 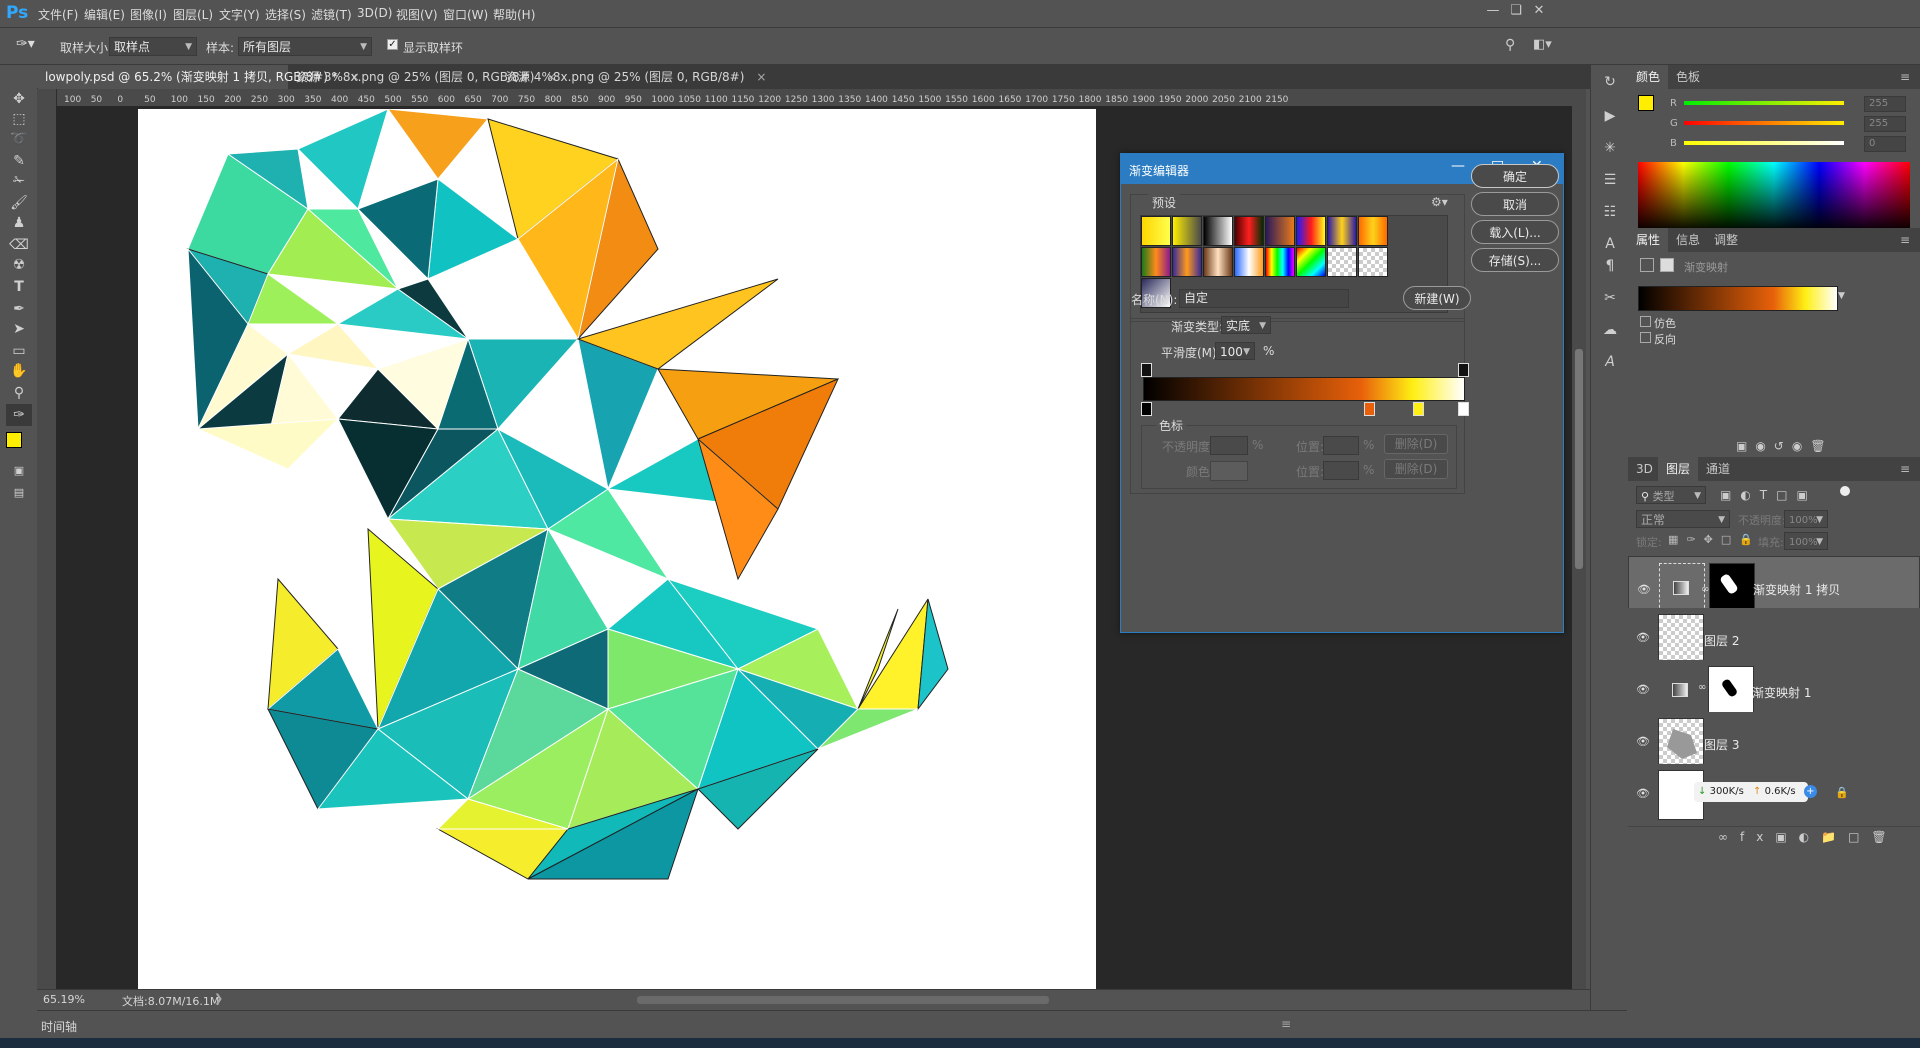 What do you see at coordinates (632, 77) in the screenshot?
I see `tab-resource-4: 资源 4%8x.png @ 25% (图层 0, RGB/8#) ×` at bounding box center [632, 77].